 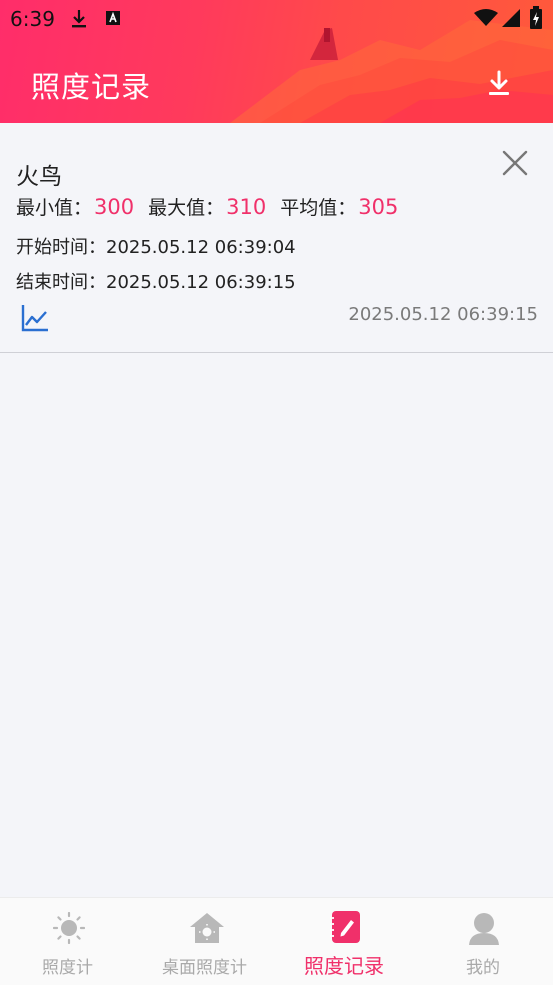 I want to click on stats-row: 最小值：300 最大值：310 平均值：305, so click(x=214, y=208).